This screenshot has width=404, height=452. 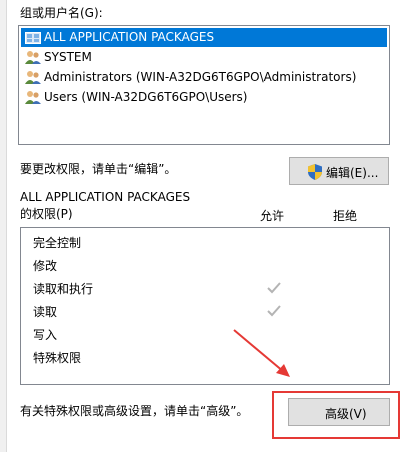 What do you see at coordinates (33, 37) in the screenshot?
I see `app-packages-icon` at bounding box center [33, 37].